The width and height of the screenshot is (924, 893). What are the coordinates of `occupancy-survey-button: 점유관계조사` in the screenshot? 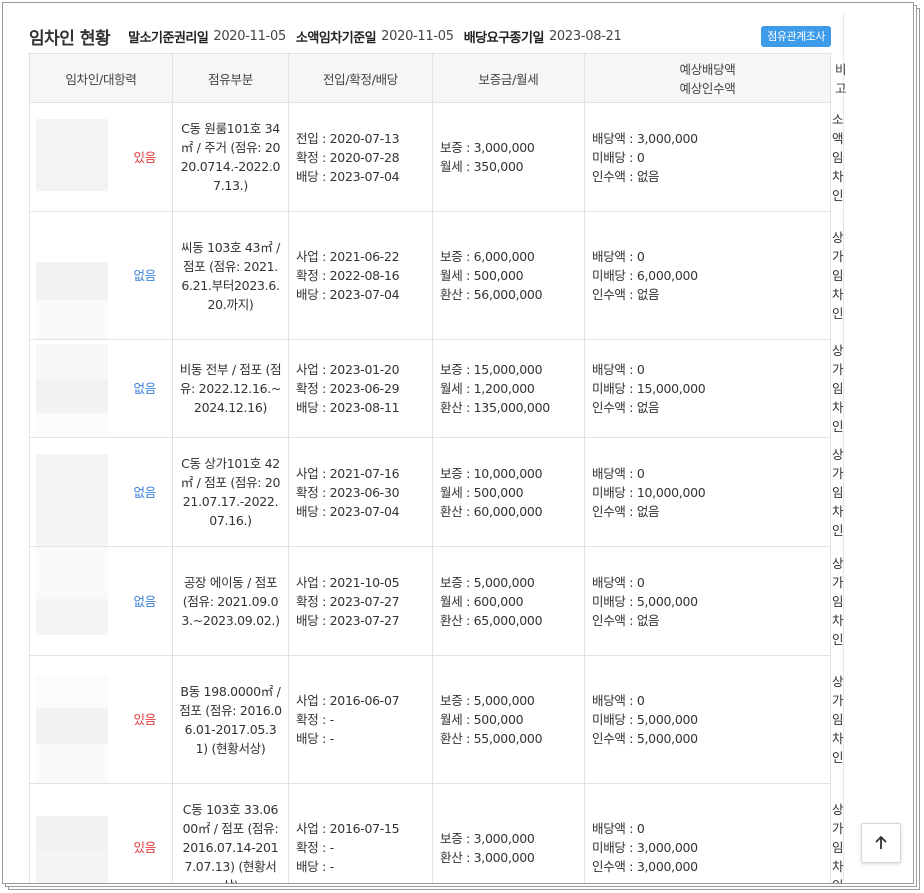 It's located at (796, 36).